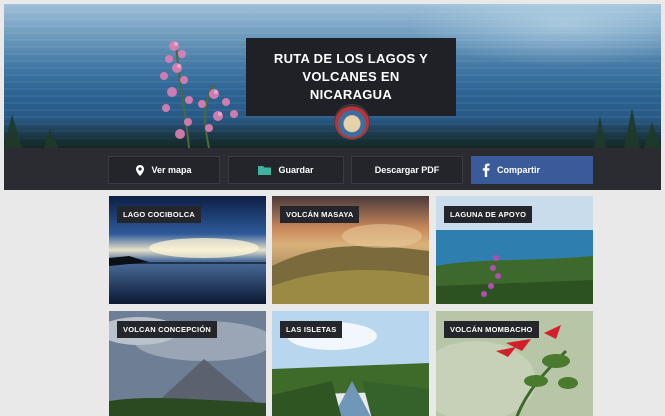 This screenshot has width=665, height=416. I want to click on action-bar: Ver mapa Guardar Descargar PDF Compartir, so click(332, 169).